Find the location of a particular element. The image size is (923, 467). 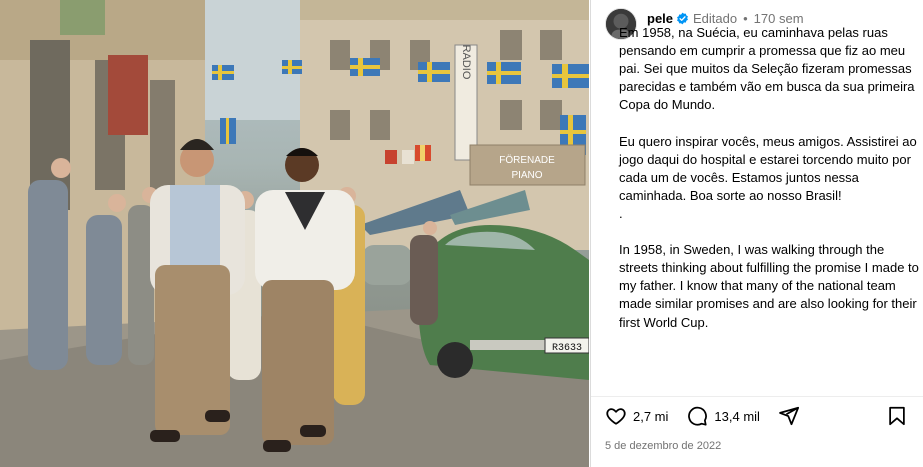

share-button is located at coordinates (789, 416).